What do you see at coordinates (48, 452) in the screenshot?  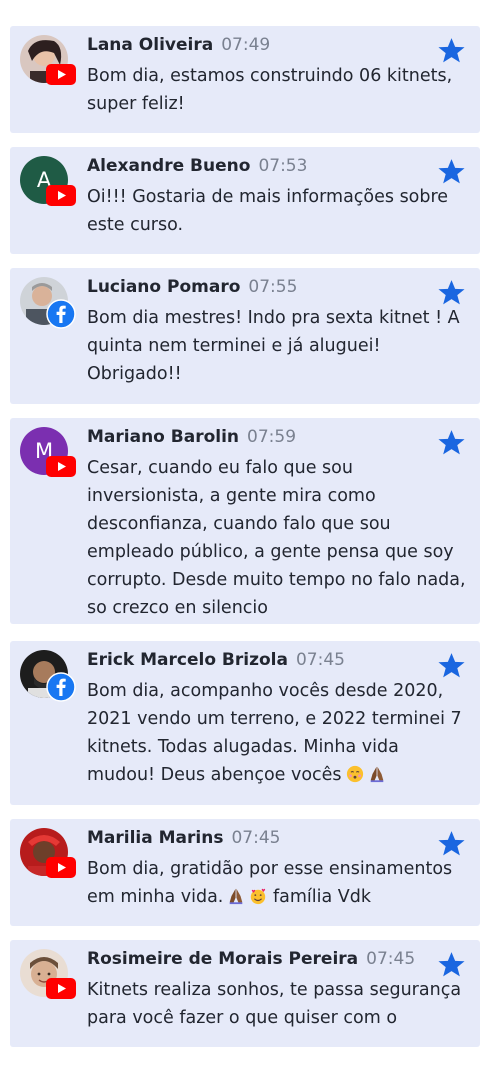 I see `avatar: M` at bounding box center [48, 452].